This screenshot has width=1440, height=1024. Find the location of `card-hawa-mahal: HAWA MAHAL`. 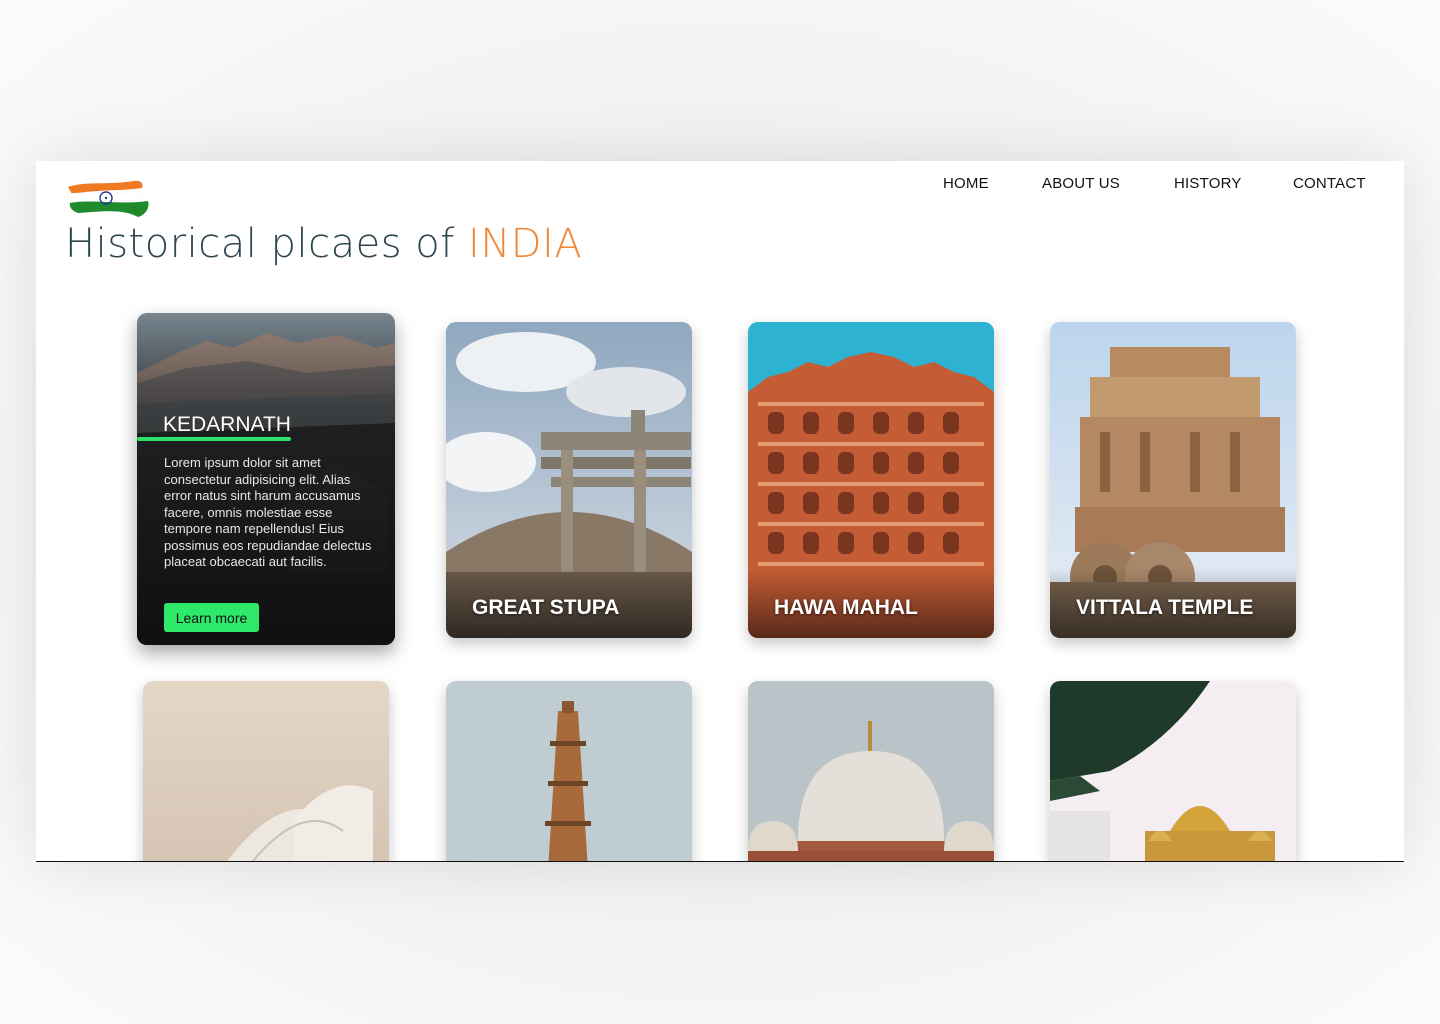

card-hawa-mahal: HAWA MAHAL is located at coordinates (871, 480).